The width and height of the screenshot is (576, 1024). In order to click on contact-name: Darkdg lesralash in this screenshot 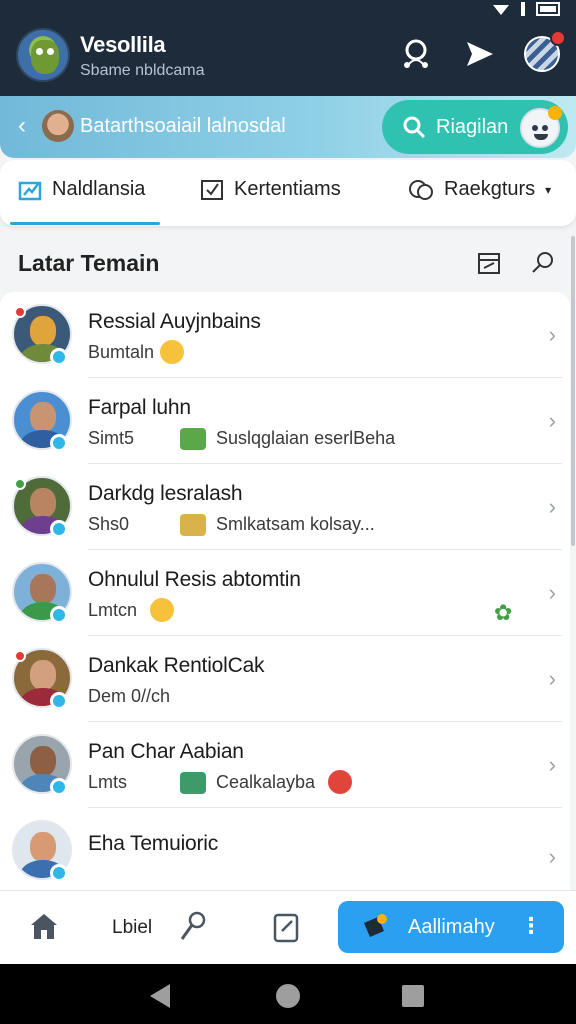, I will do `click(165, 493)`.